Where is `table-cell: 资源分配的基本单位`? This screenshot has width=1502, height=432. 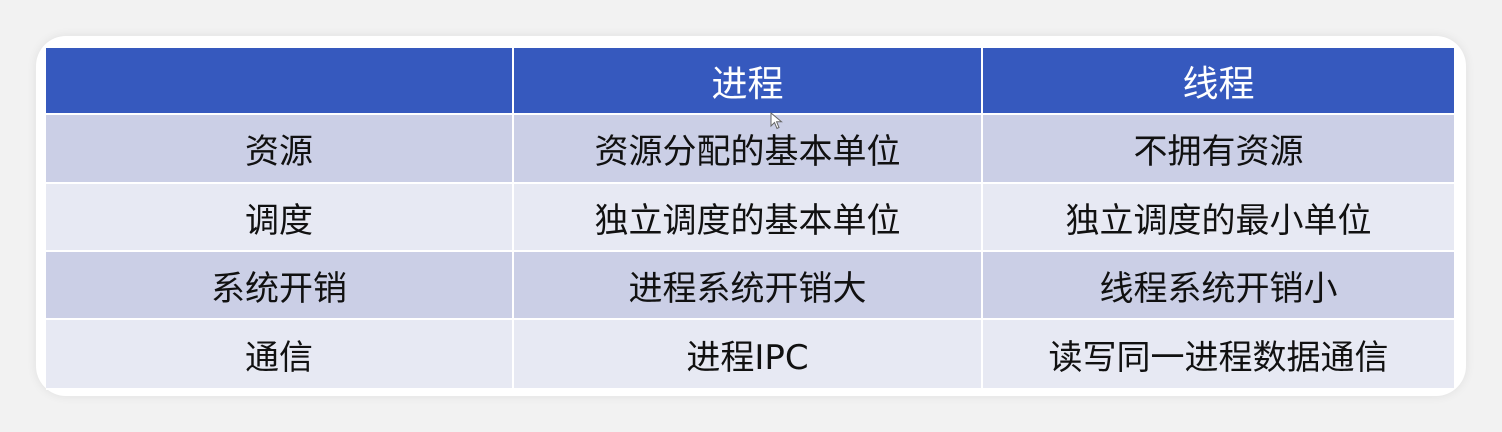
table-cell: 资源分配的基本单位 is located at coordinates (748, 149).